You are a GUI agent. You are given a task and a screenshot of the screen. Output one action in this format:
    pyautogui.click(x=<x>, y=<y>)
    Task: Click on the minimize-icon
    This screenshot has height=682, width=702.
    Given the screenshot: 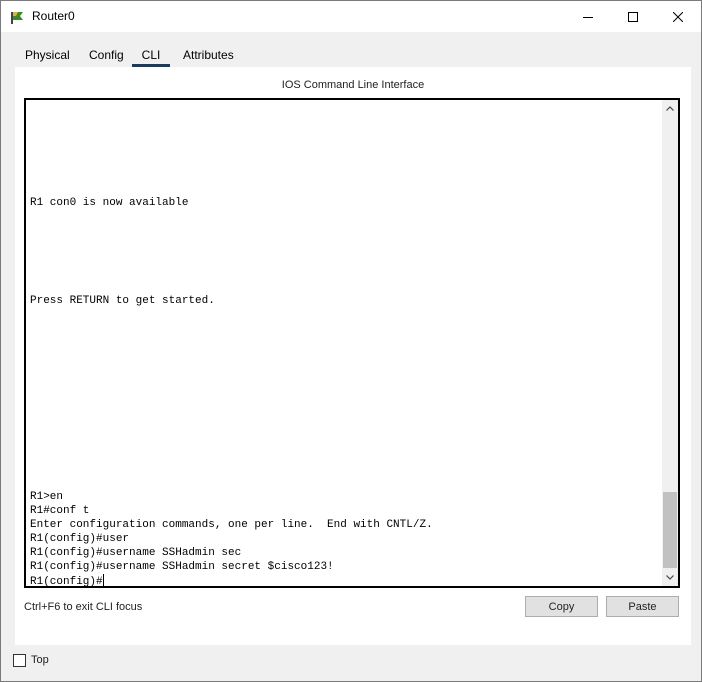 What is the action you would take?
    pyautogui.click(x=588, y=17)
    